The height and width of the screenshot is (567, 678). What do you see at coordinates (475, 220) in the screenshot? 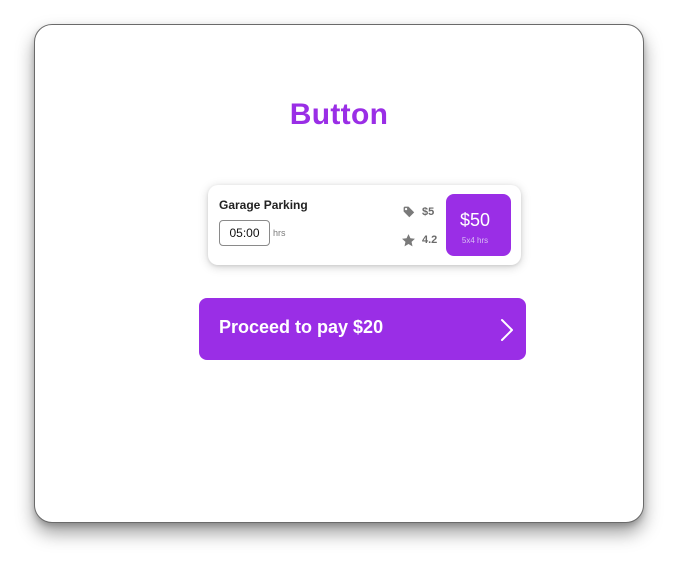
I see `total-amount: $50` at bounding box center [475, 220].